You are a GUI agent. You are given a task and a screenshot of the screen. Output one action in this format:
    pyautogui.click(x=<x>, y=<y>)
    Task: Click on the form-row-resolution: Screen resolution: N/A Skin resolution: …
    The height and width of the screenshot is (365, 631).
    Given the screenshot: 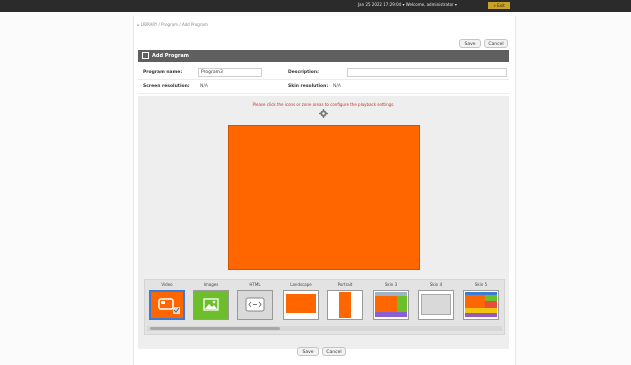 What is the action you would take?
    pyautogui.click(x=323, y=87)
    